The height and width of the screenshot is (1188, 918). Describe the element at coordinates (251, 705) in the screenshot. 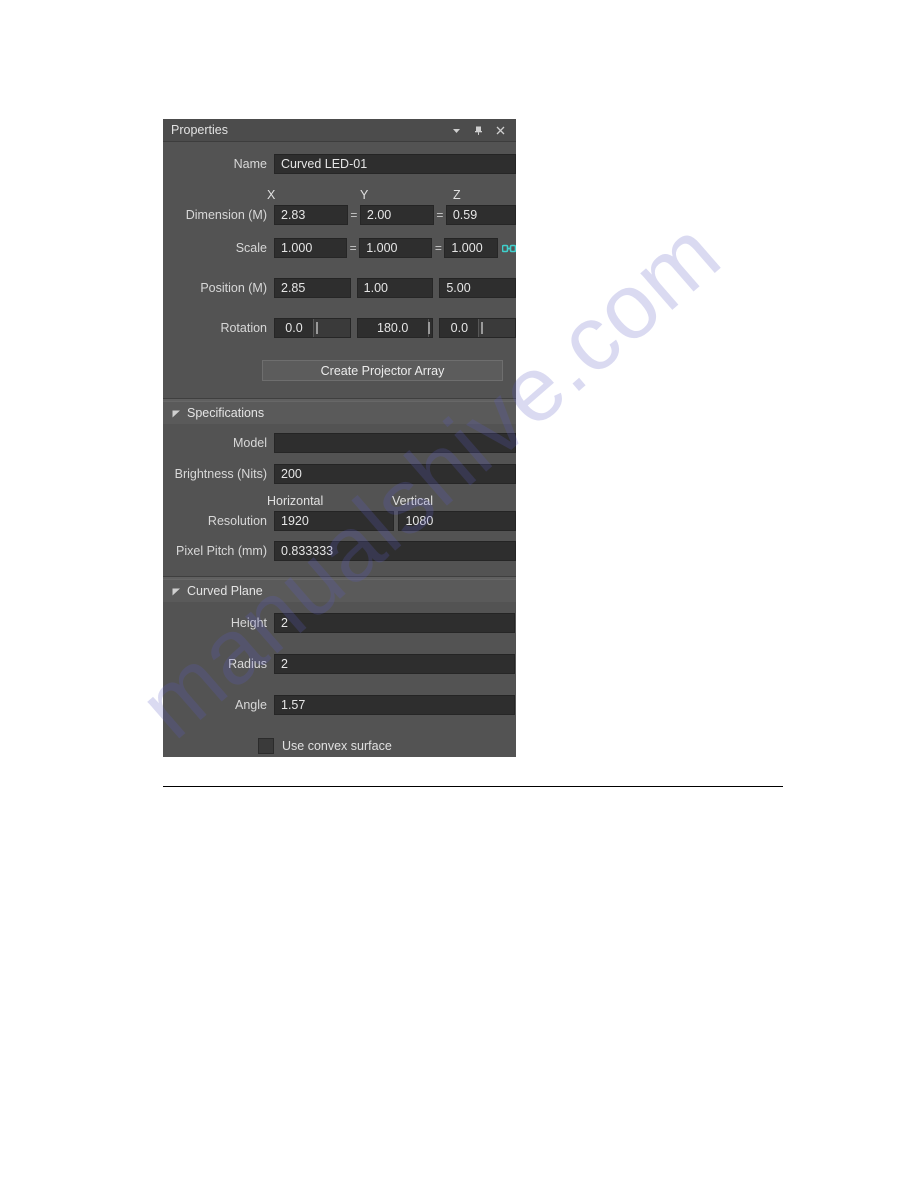

I see `angle-label: Angle` at that location.